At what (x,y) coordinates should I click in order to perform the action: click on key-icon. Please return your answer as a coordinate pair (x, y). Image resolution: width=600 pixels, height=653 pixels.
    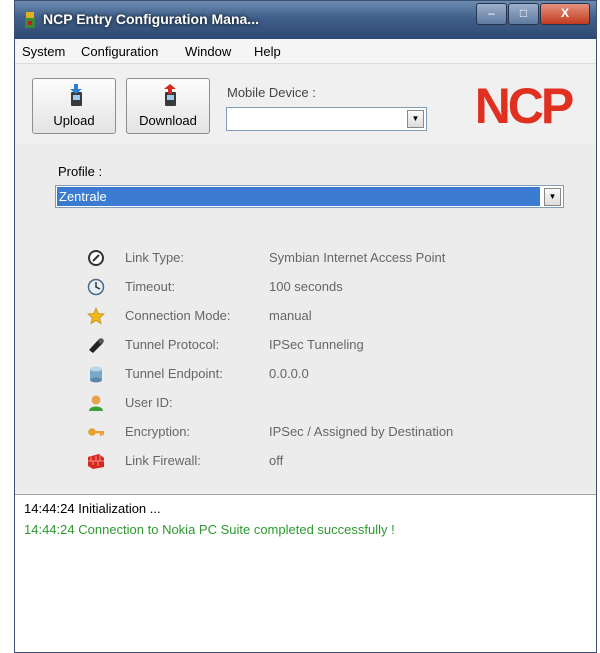
    Looking at the image, I should click on (96, 432).